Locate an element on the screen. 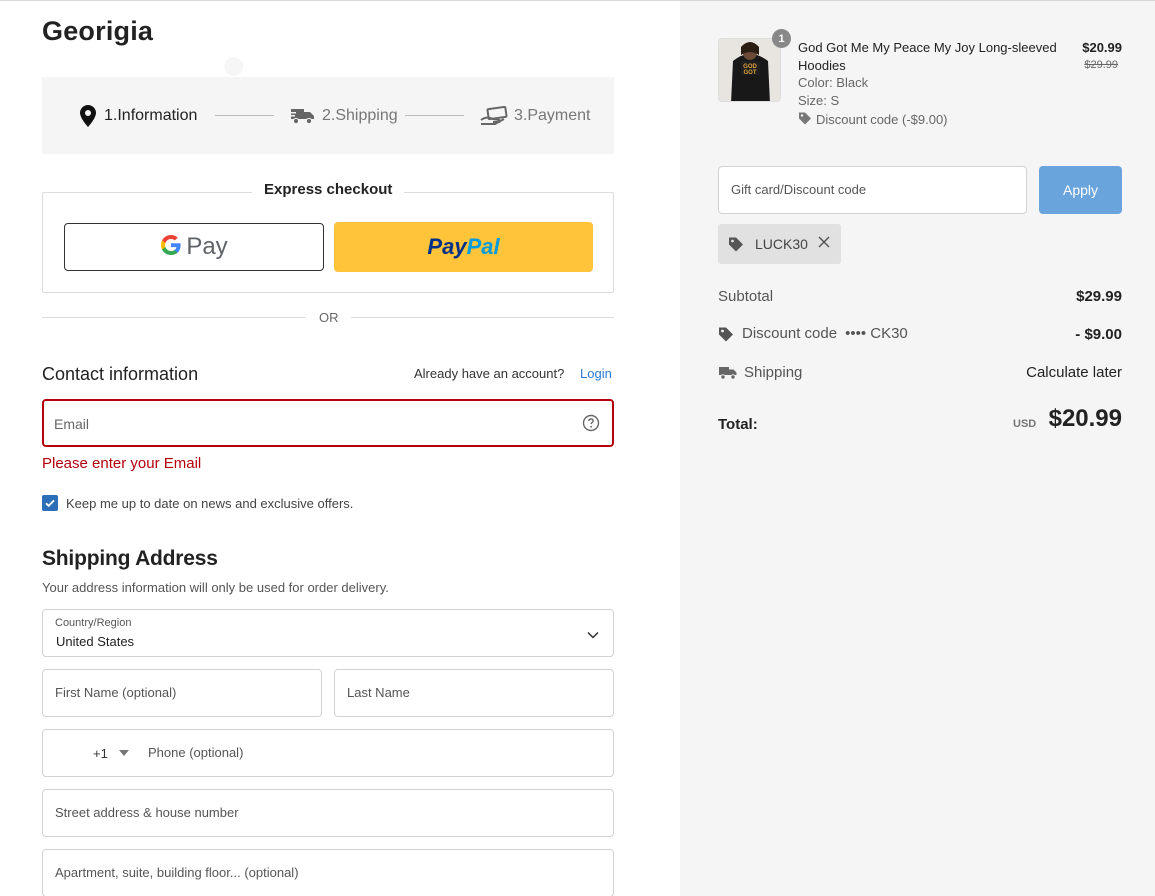 The width and height of the screenshot is (1155, 896). discount-label: Discount code is located at coordinates (790, 333).